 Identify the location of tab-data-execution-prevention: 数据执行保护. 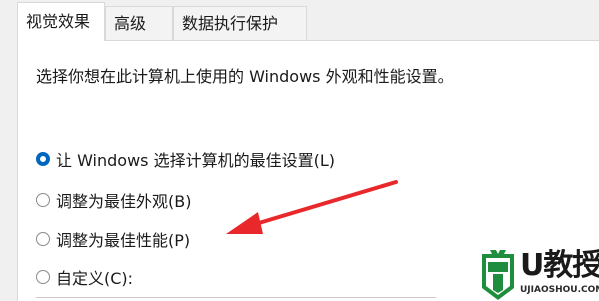
(240, 23).